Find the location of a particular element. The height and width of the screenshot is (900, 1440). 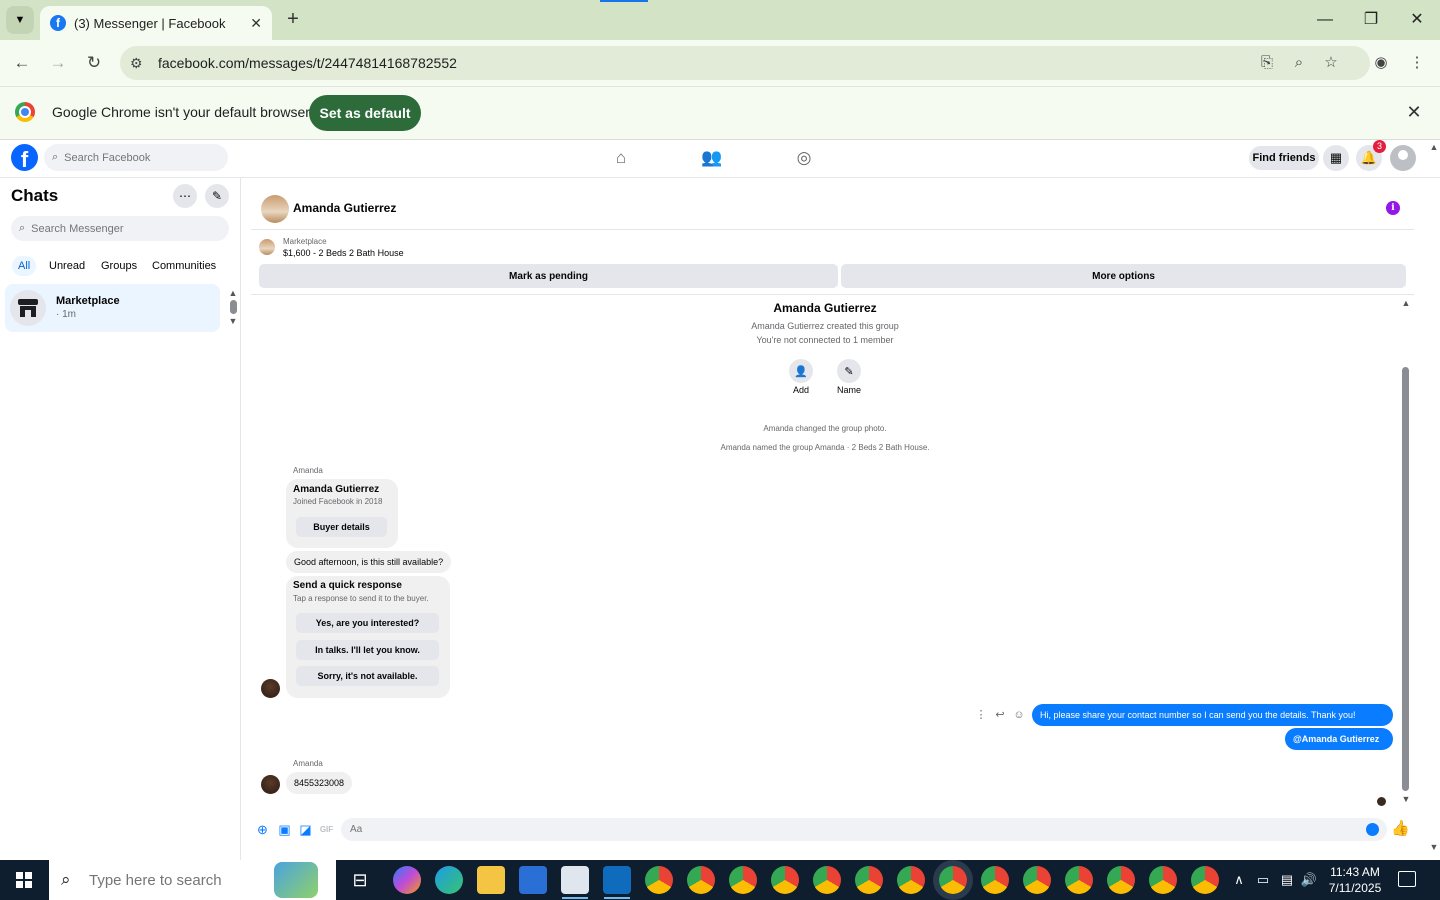

file-explorer-icon is located at coordinates (491, 880).